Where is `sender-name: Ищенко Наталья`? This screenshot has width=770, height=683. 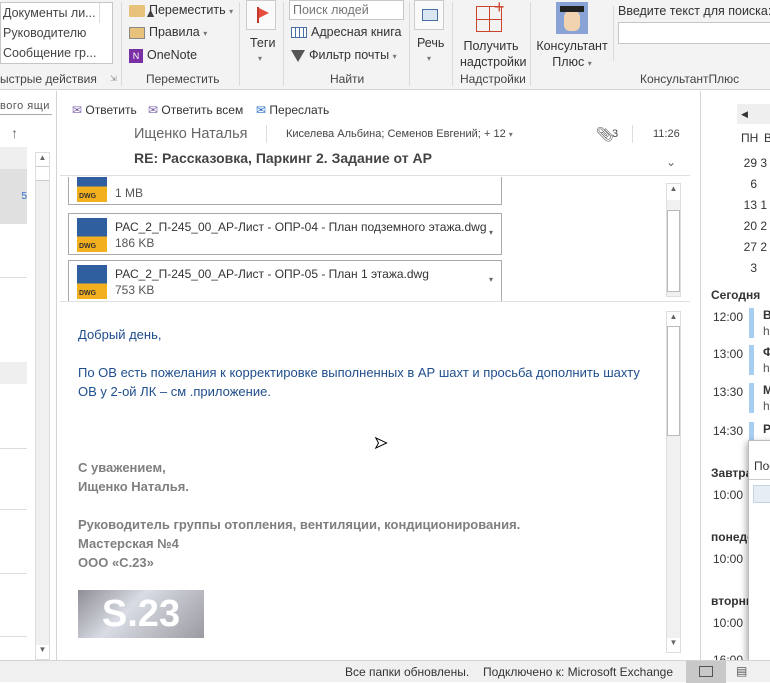 sender-name: Ищенко Наталья is located at coordinates (191, 134).